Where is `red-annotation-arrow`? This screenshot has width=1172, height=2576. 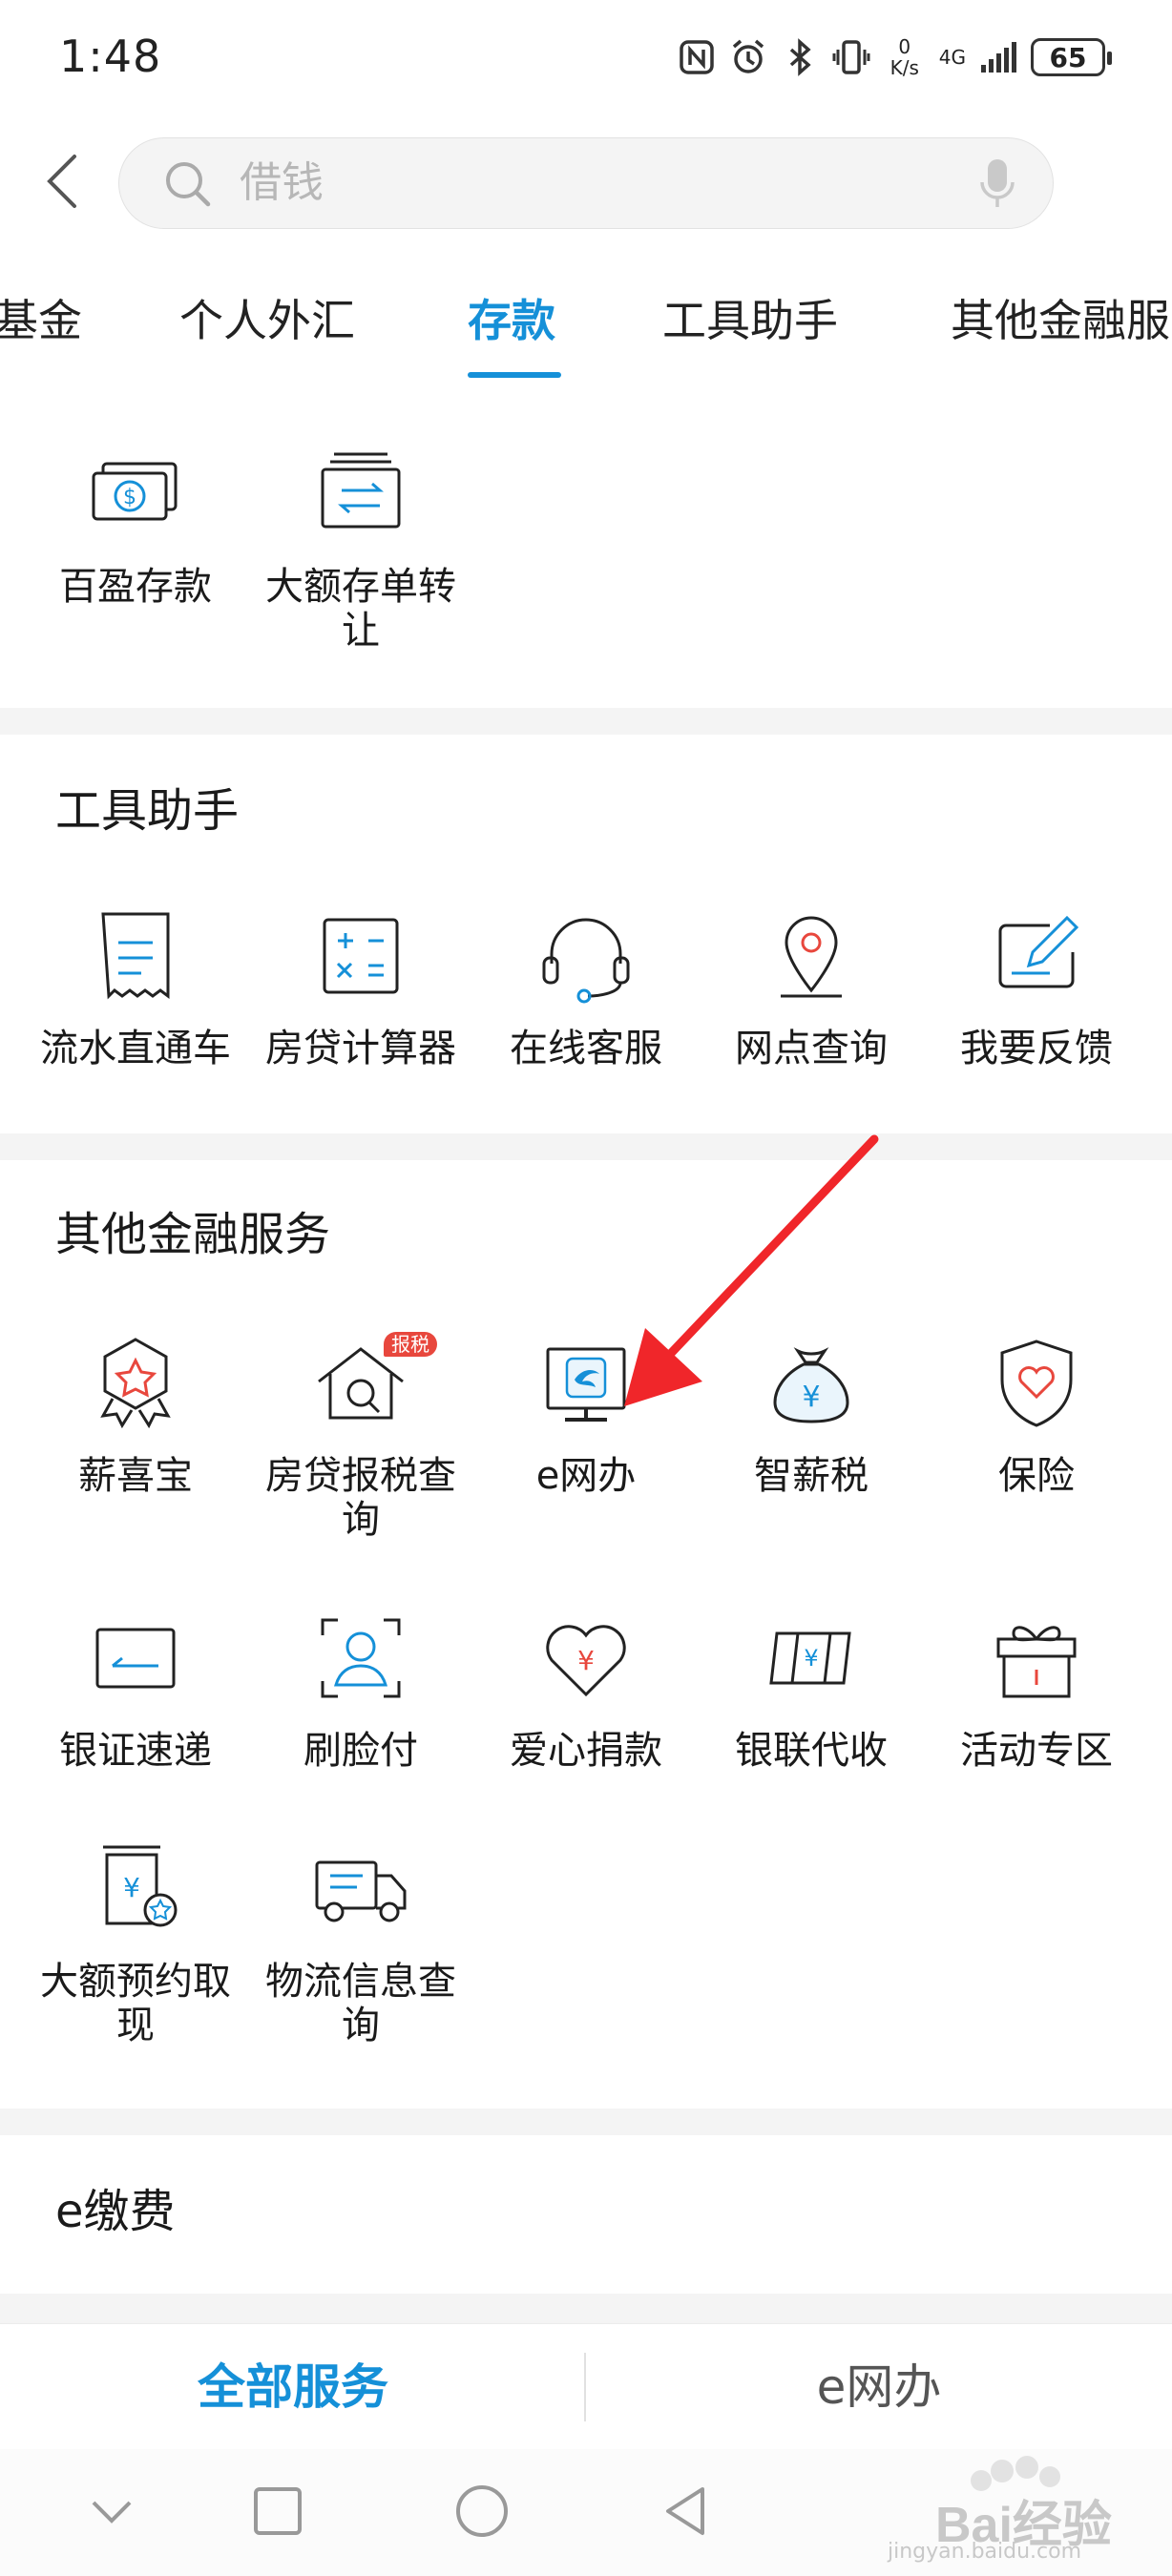 red-annotation-arrow is located at coordinates (751, 1270).